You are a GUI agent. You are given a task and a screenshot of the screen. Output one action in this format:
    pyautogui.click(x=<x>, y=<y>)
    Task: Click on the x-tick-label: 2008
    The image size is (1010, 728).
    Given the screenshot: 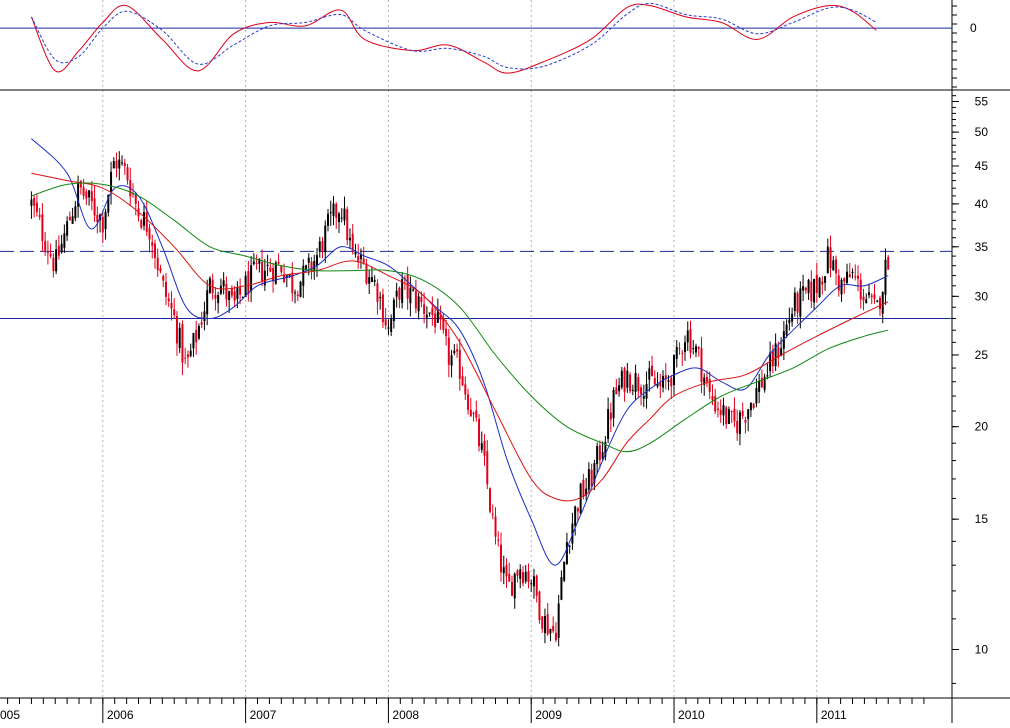 What is the action you would take?
    pyautogui.click(x=405, y=715)
    